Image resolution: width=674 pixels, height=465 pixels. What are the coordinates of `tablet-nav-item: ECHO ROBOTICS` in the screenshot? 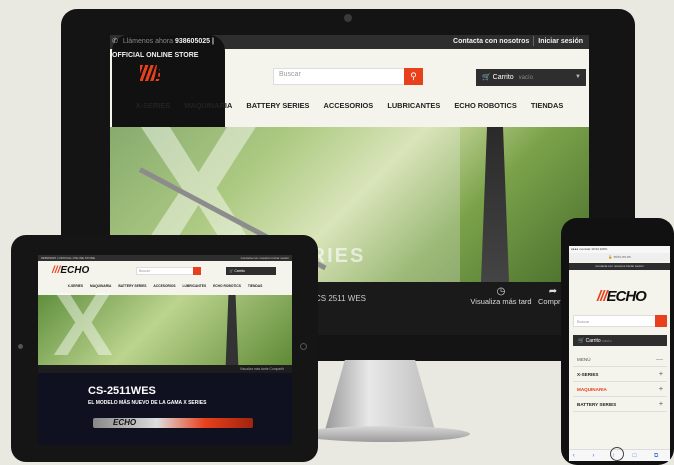 It's located at (227, 286).